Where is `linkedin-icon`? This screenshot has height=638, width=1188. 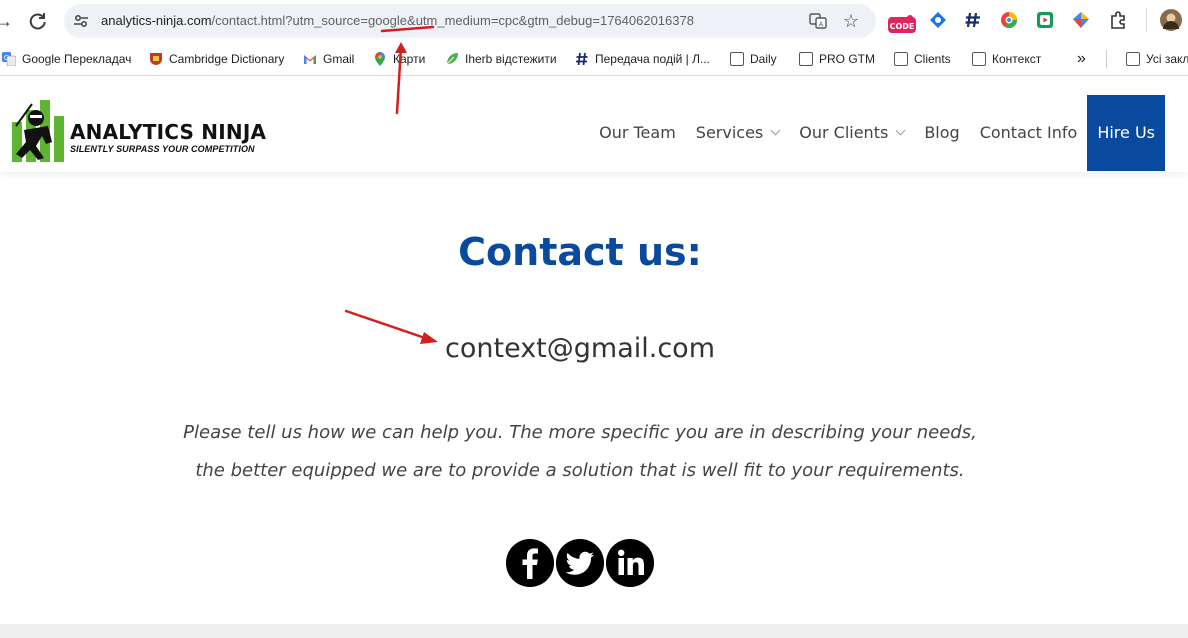 linkedin-icon is located at coordinates (630, 563).